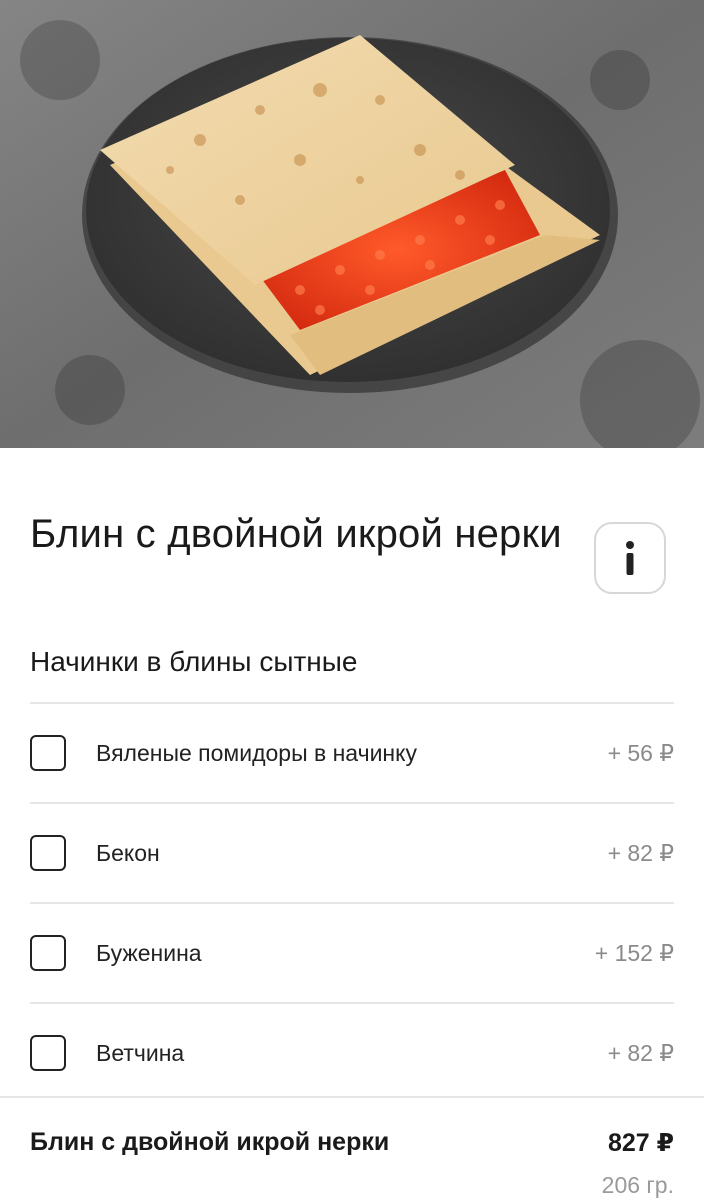 The image size is (704, 1200). I want to click on topping-option-dried-tomatoes: Вяленые помидоры в начинку + 56 ₽, so click(352, 752).